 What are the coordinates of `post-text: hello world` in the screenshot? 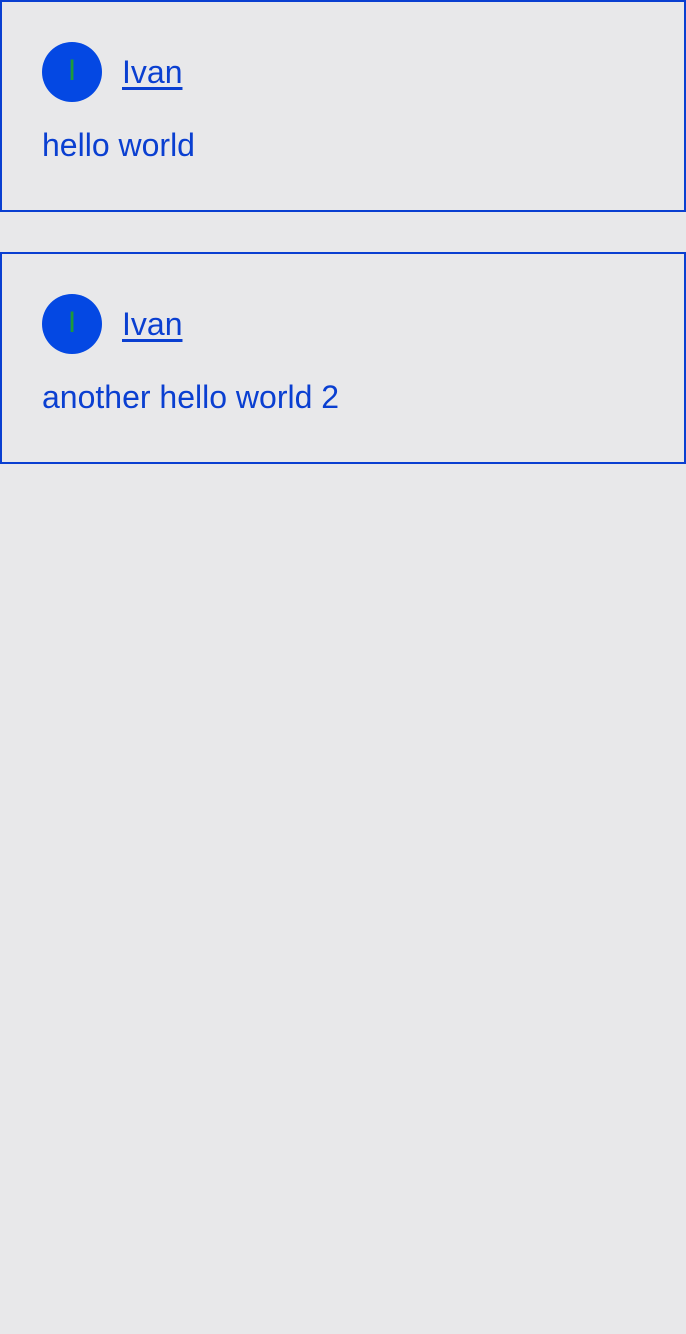 It's located at (118, 145).